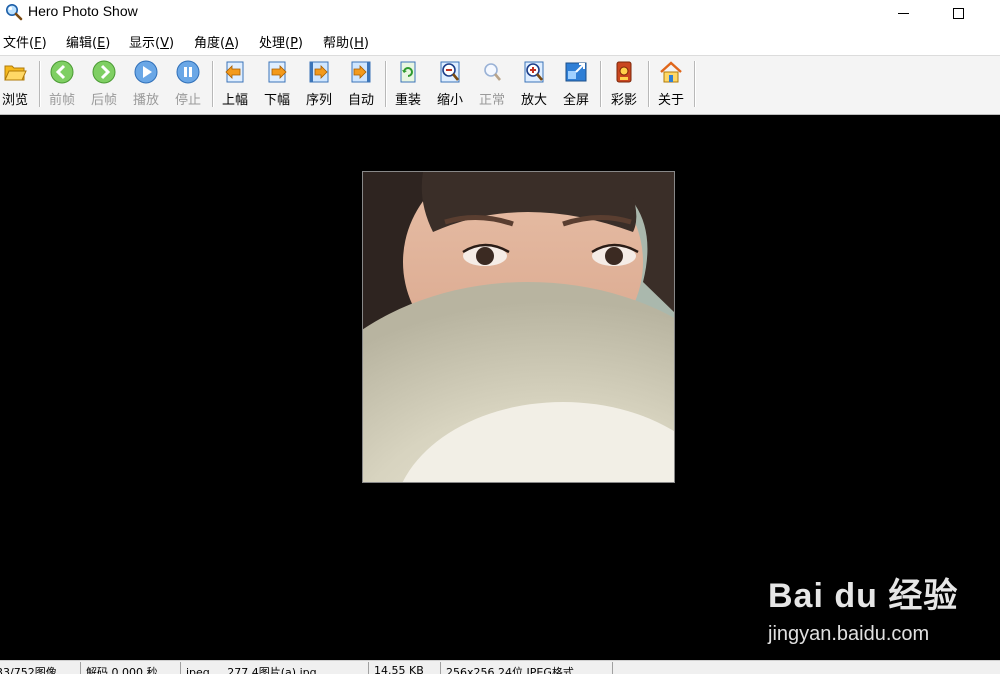  Describe the element at coordinates (83, 11) in the screenshot. I see `window-title: Hero Photo Show` at that location.